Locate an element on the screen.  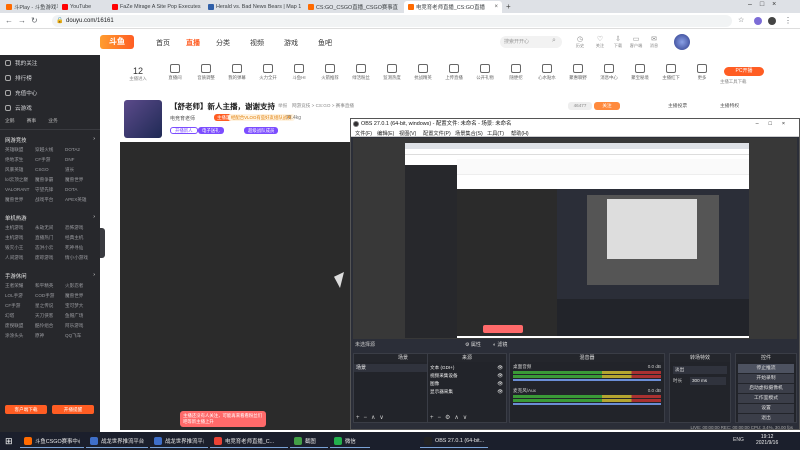
sidebar-subcategory: 魔兽争霸 is located at coordinates (50, 180).